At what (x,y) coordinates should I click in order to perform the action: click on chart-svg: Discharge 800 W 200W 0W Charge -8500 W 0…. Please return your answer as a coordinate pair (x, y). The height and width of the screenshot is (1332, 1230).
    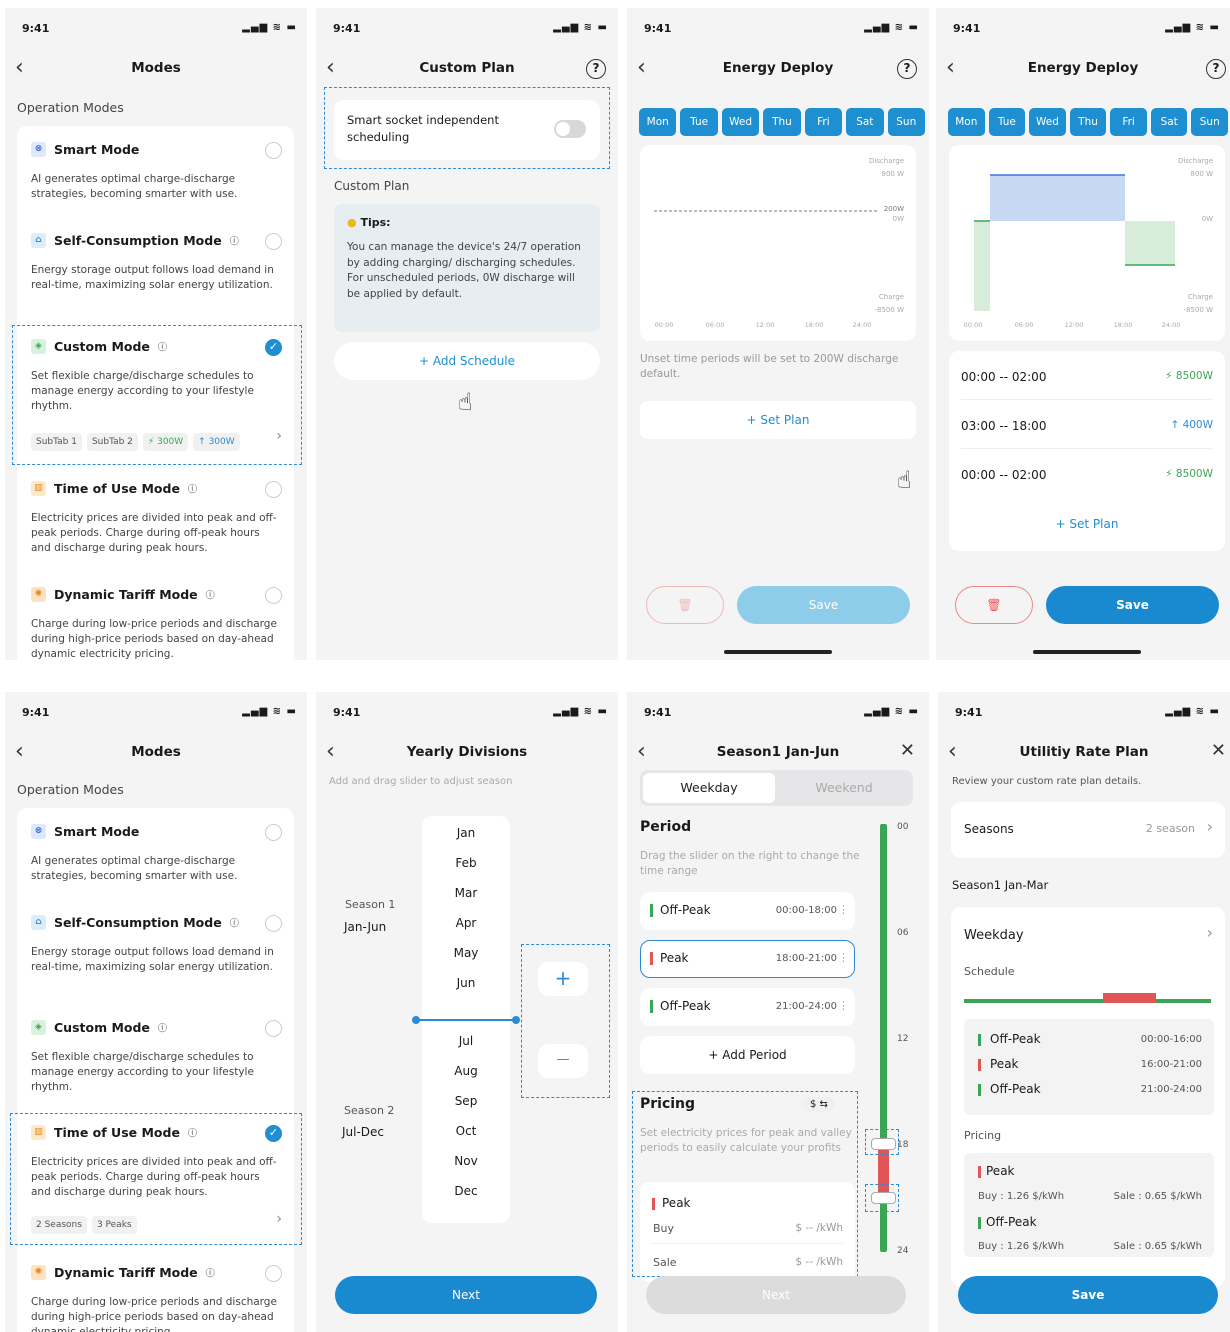
    Looking at the image, I should click on (779, 243).